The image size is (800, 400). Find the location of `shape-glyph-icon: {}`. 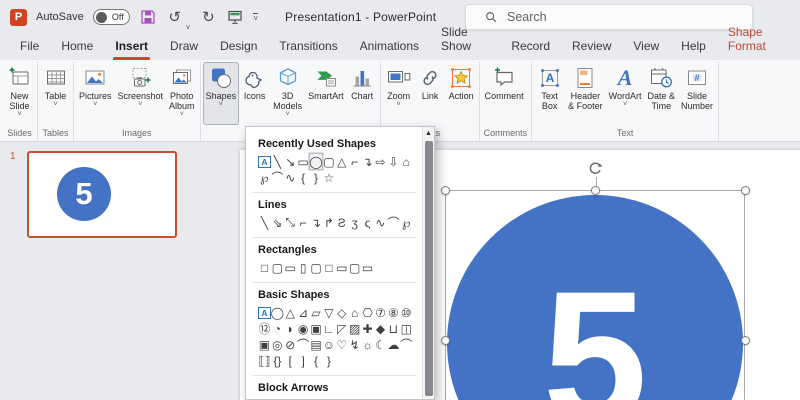

shape-glyph-icon: {} is located at coordinates (277, 360).